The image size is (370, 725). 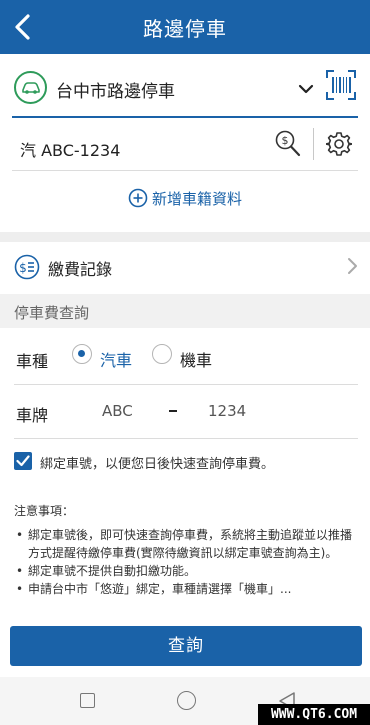 What do you see at coordinates (52, 313) in the screenshot?
I see `query-section-title: 停車費查詢` at bounding box center [52, 313].